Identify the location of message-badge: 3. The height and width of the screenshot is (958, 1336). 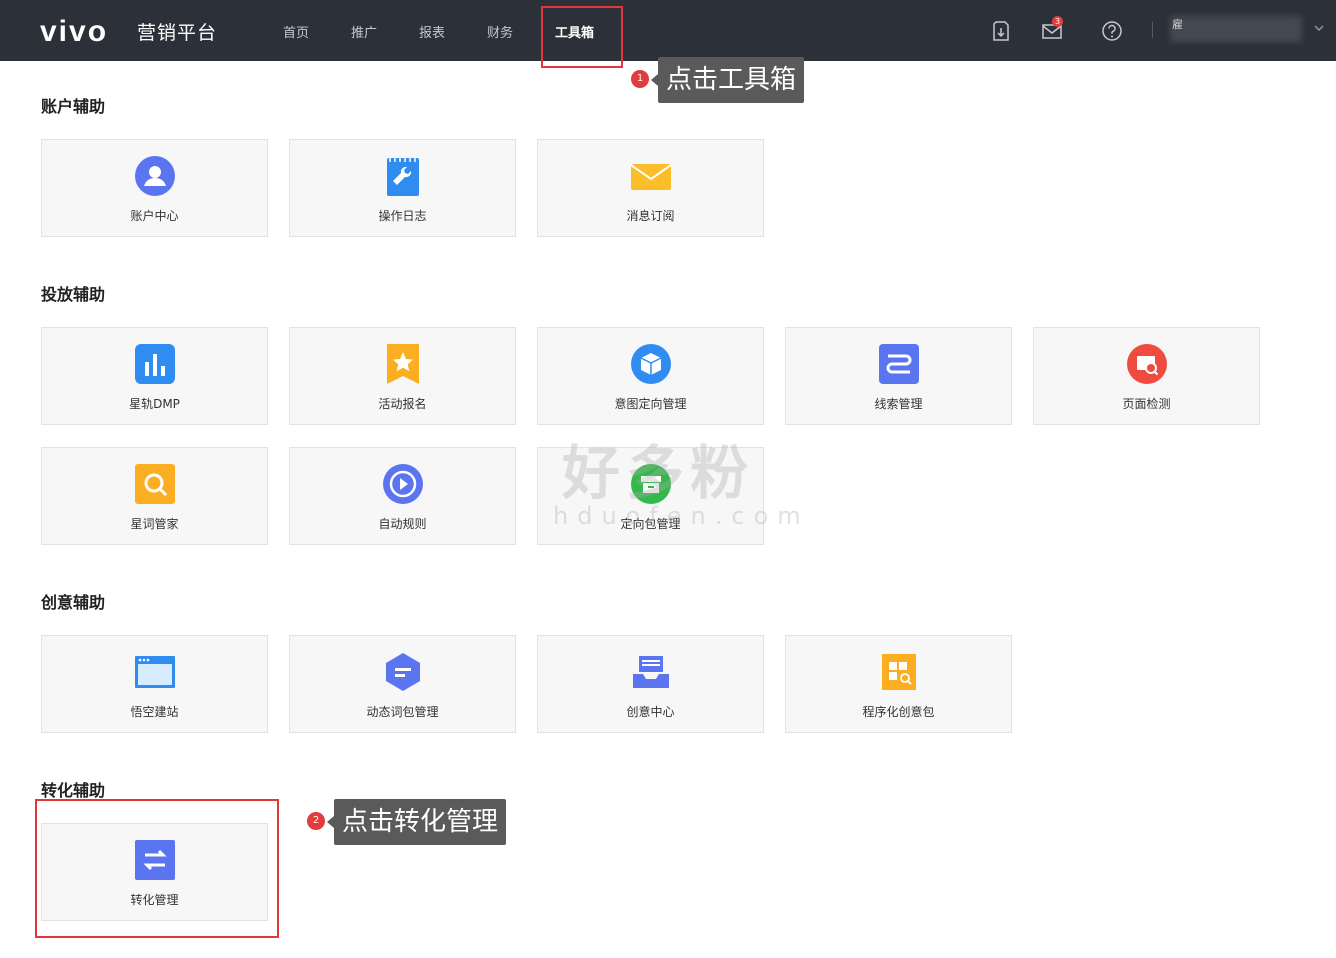
(1057, 21).